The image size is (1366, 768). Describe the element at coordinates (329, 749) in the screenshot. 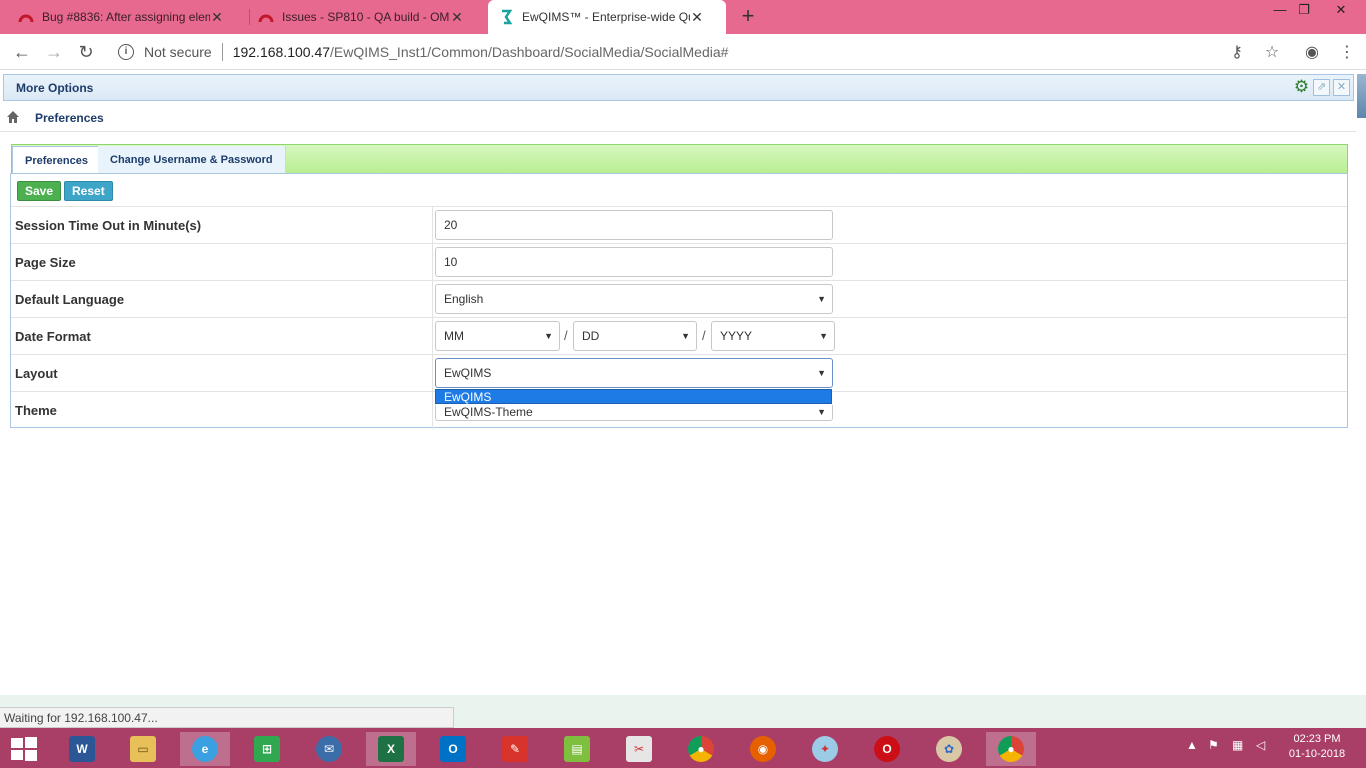

I see `thunderbird-icon: ✉` at that location.